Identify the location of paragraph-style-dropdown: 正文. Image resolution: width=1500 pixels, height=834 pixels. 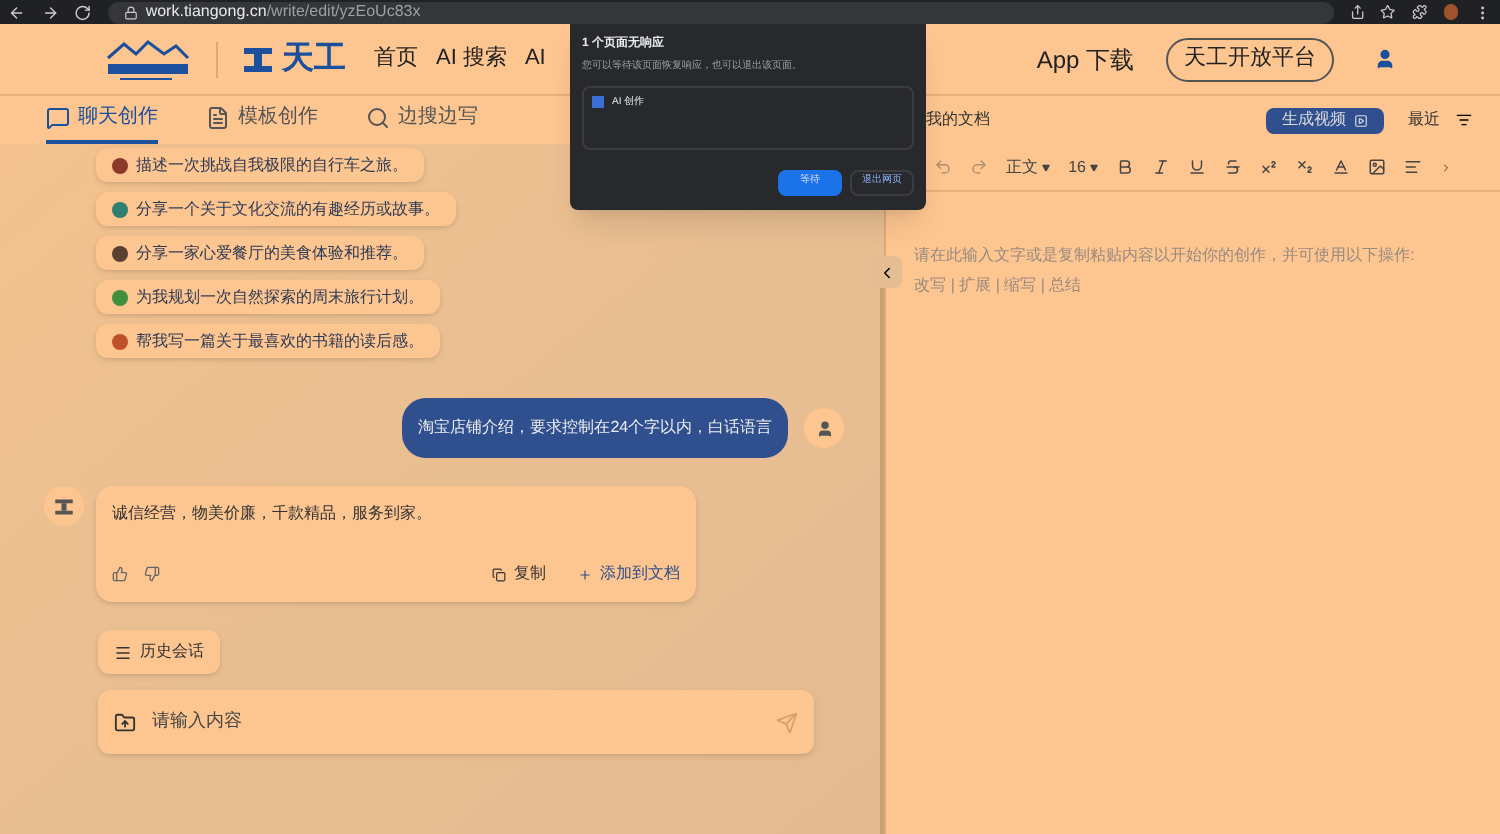
(1028, 167).